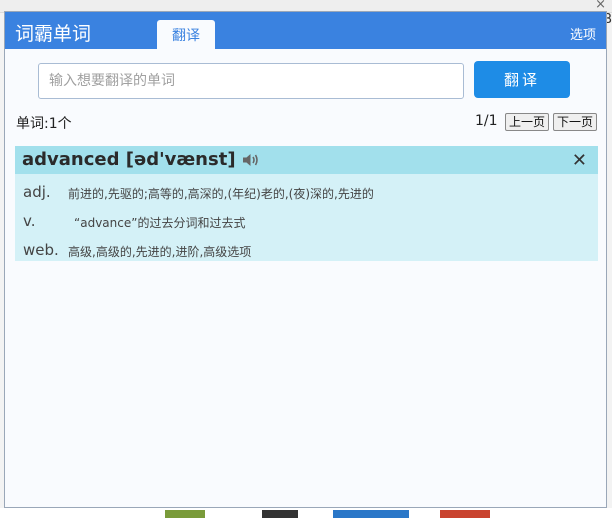 The width and height of the screenshot is (612, 518). I want to click on close-icon: ✕, so click(579, 160).